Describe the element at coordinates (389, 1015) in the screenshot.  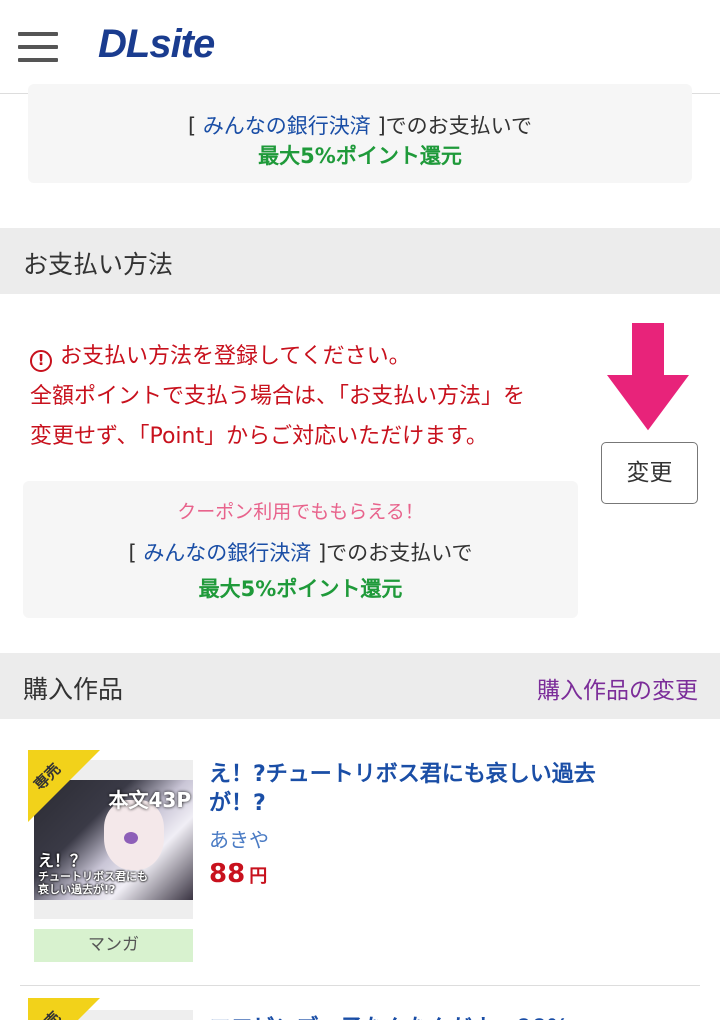
I see `product-title: エロビンブッ子なんなんだよ…90%` at that location.